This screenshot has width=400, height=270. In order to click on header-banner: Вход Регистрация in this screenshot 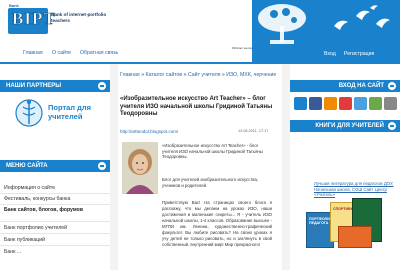, I will do `click(326, 32)`.